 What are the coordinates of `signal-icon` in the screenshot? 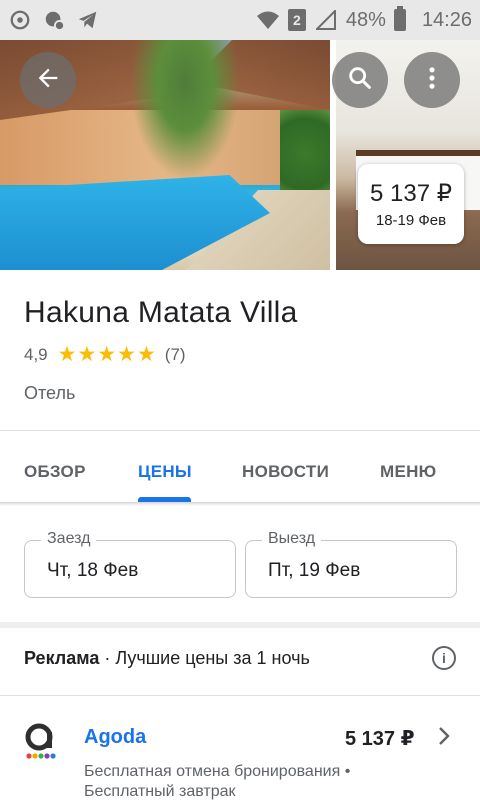 It's located at (326, 20).